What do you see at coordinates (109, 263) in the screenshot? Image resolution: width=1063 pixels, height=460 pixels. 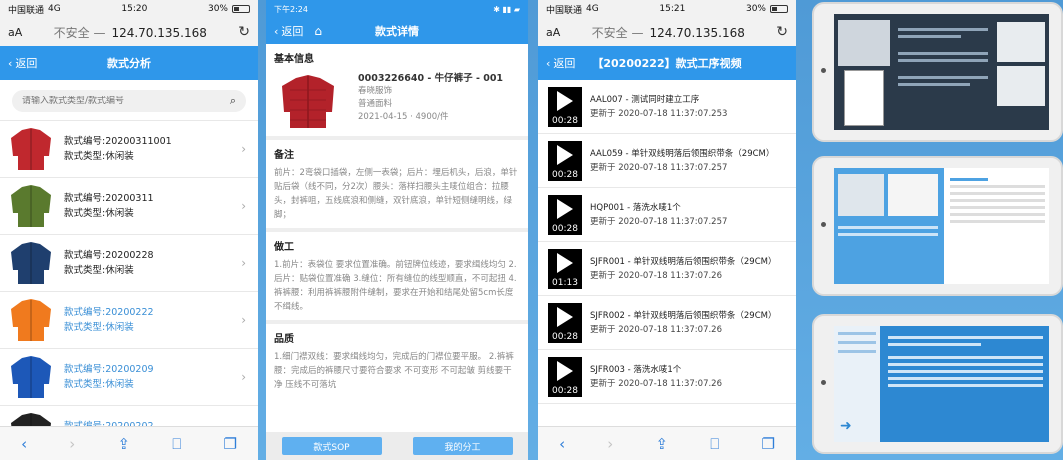 I see `style-item-text: 款式编号:20200228 款式类型:休闲装` at bounding box center [109, 263].